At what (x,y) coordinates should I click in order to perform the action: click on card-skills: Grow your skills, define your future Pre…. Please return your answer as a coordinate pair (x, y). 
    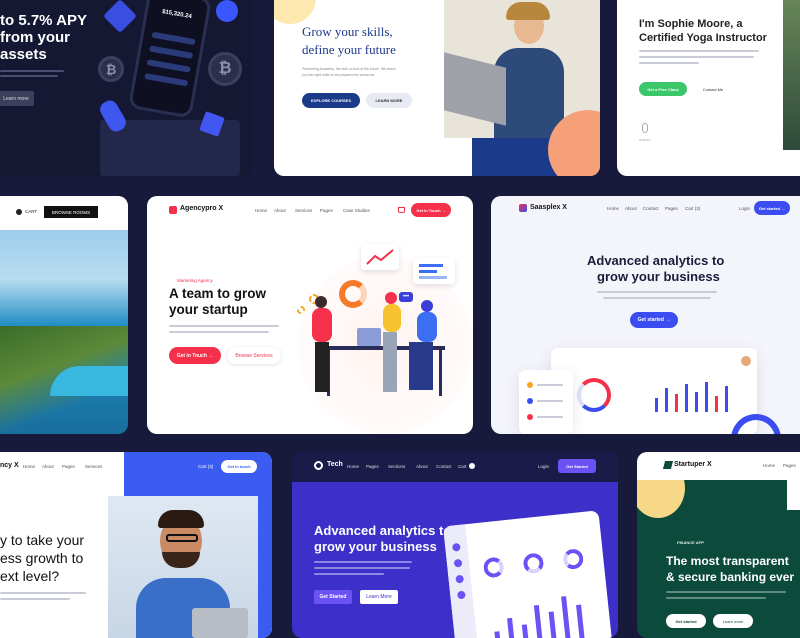
    Looking at the image, I should click on (437, 88).